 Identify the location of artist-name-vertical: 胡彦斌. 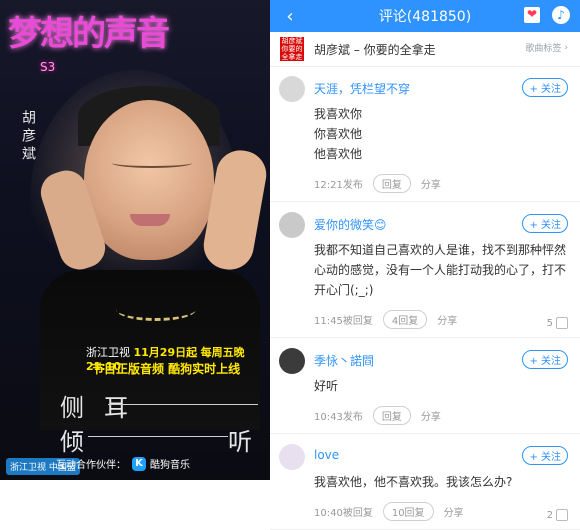
(28, 137).